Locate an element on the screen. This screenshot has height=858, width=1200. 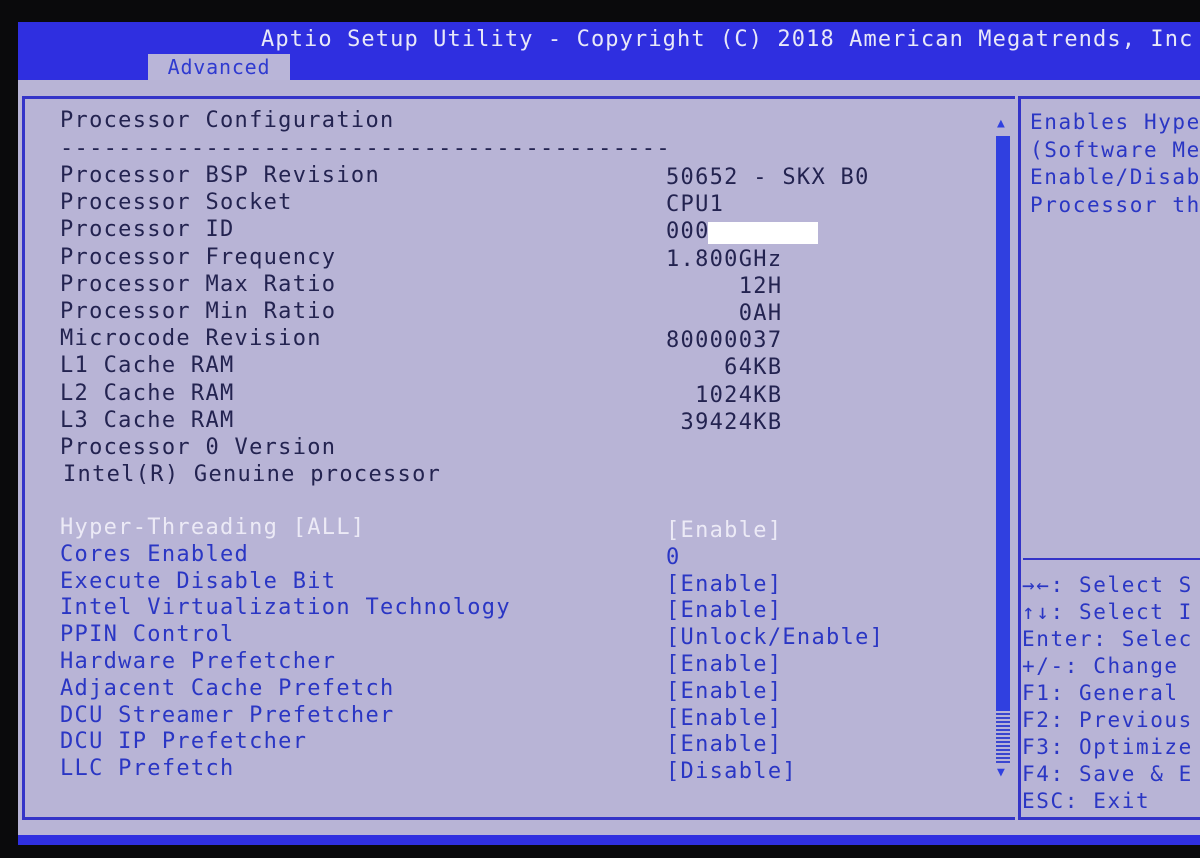
setting-label: Intel Virtualization Technology is located at coordinates (285, 607).